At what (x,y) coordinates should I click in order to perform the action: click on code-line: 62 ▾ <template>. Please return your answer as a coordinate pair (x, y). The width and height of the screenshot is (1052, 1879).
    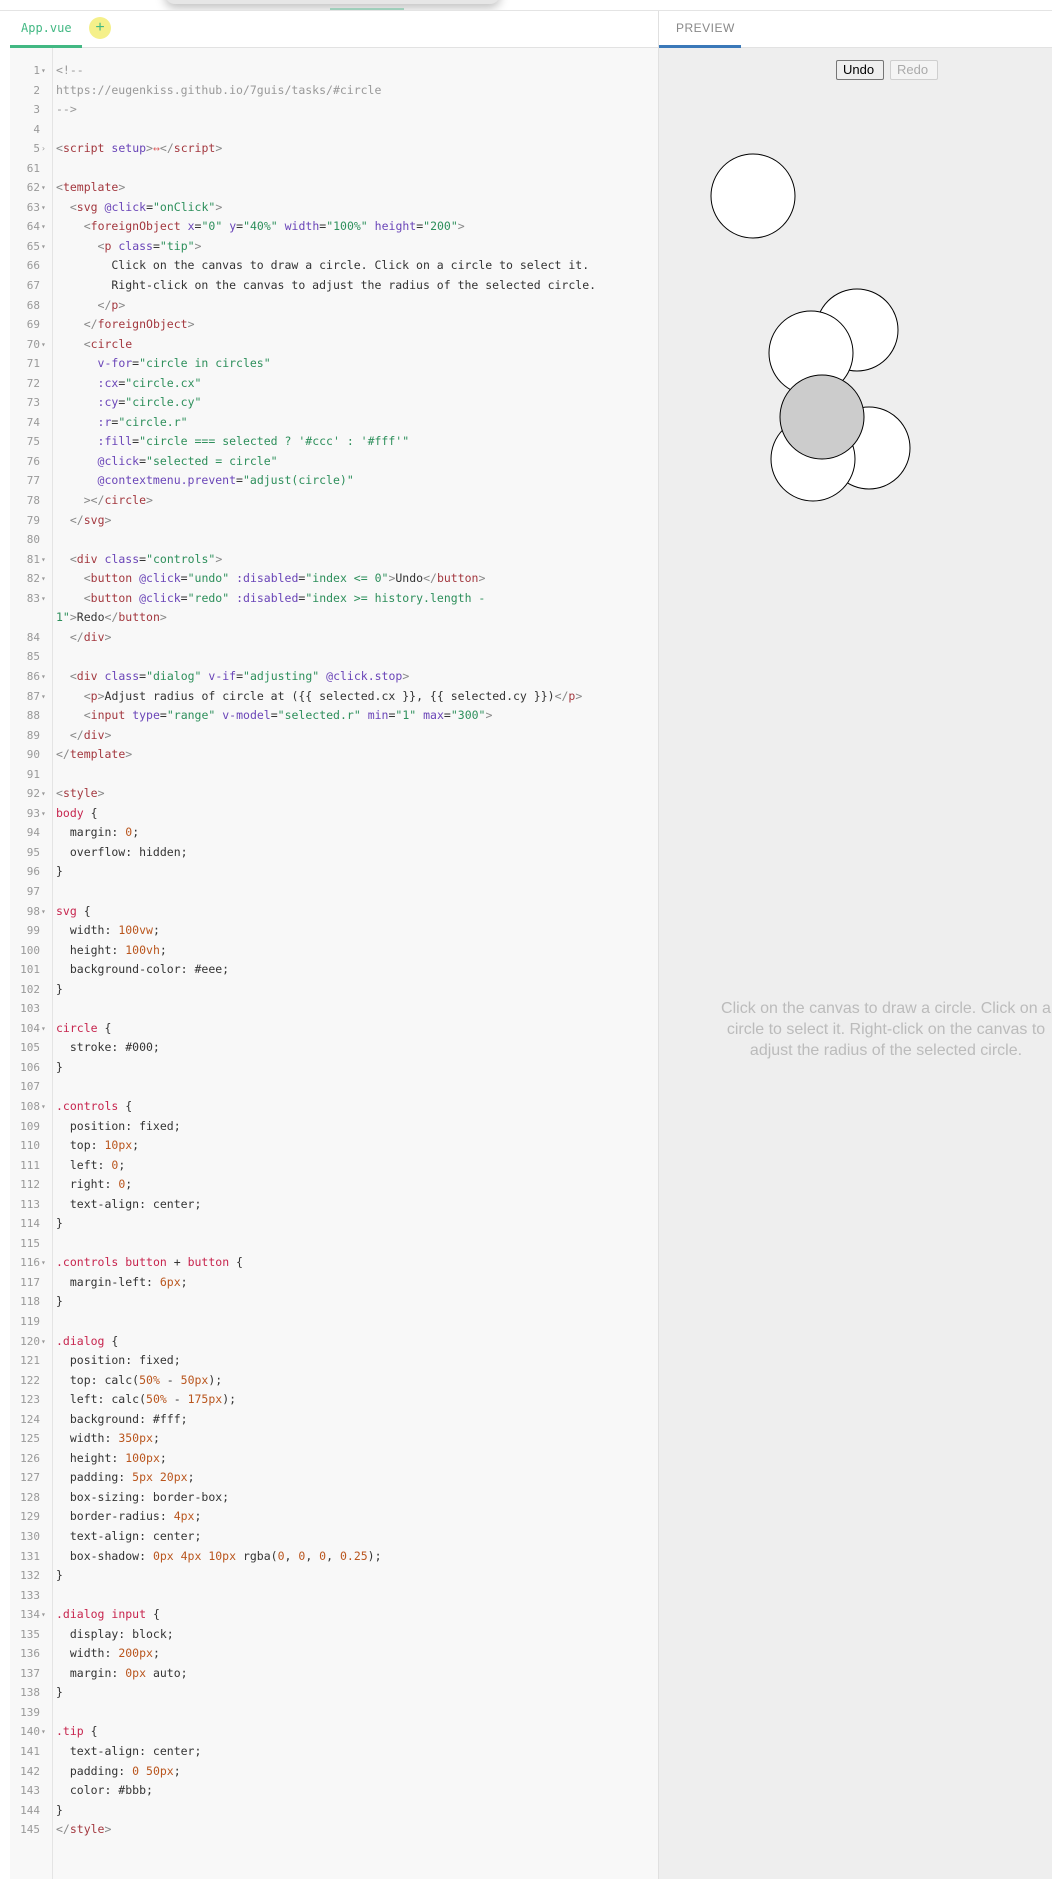
    Looking at the image, I should click on (334, 188).